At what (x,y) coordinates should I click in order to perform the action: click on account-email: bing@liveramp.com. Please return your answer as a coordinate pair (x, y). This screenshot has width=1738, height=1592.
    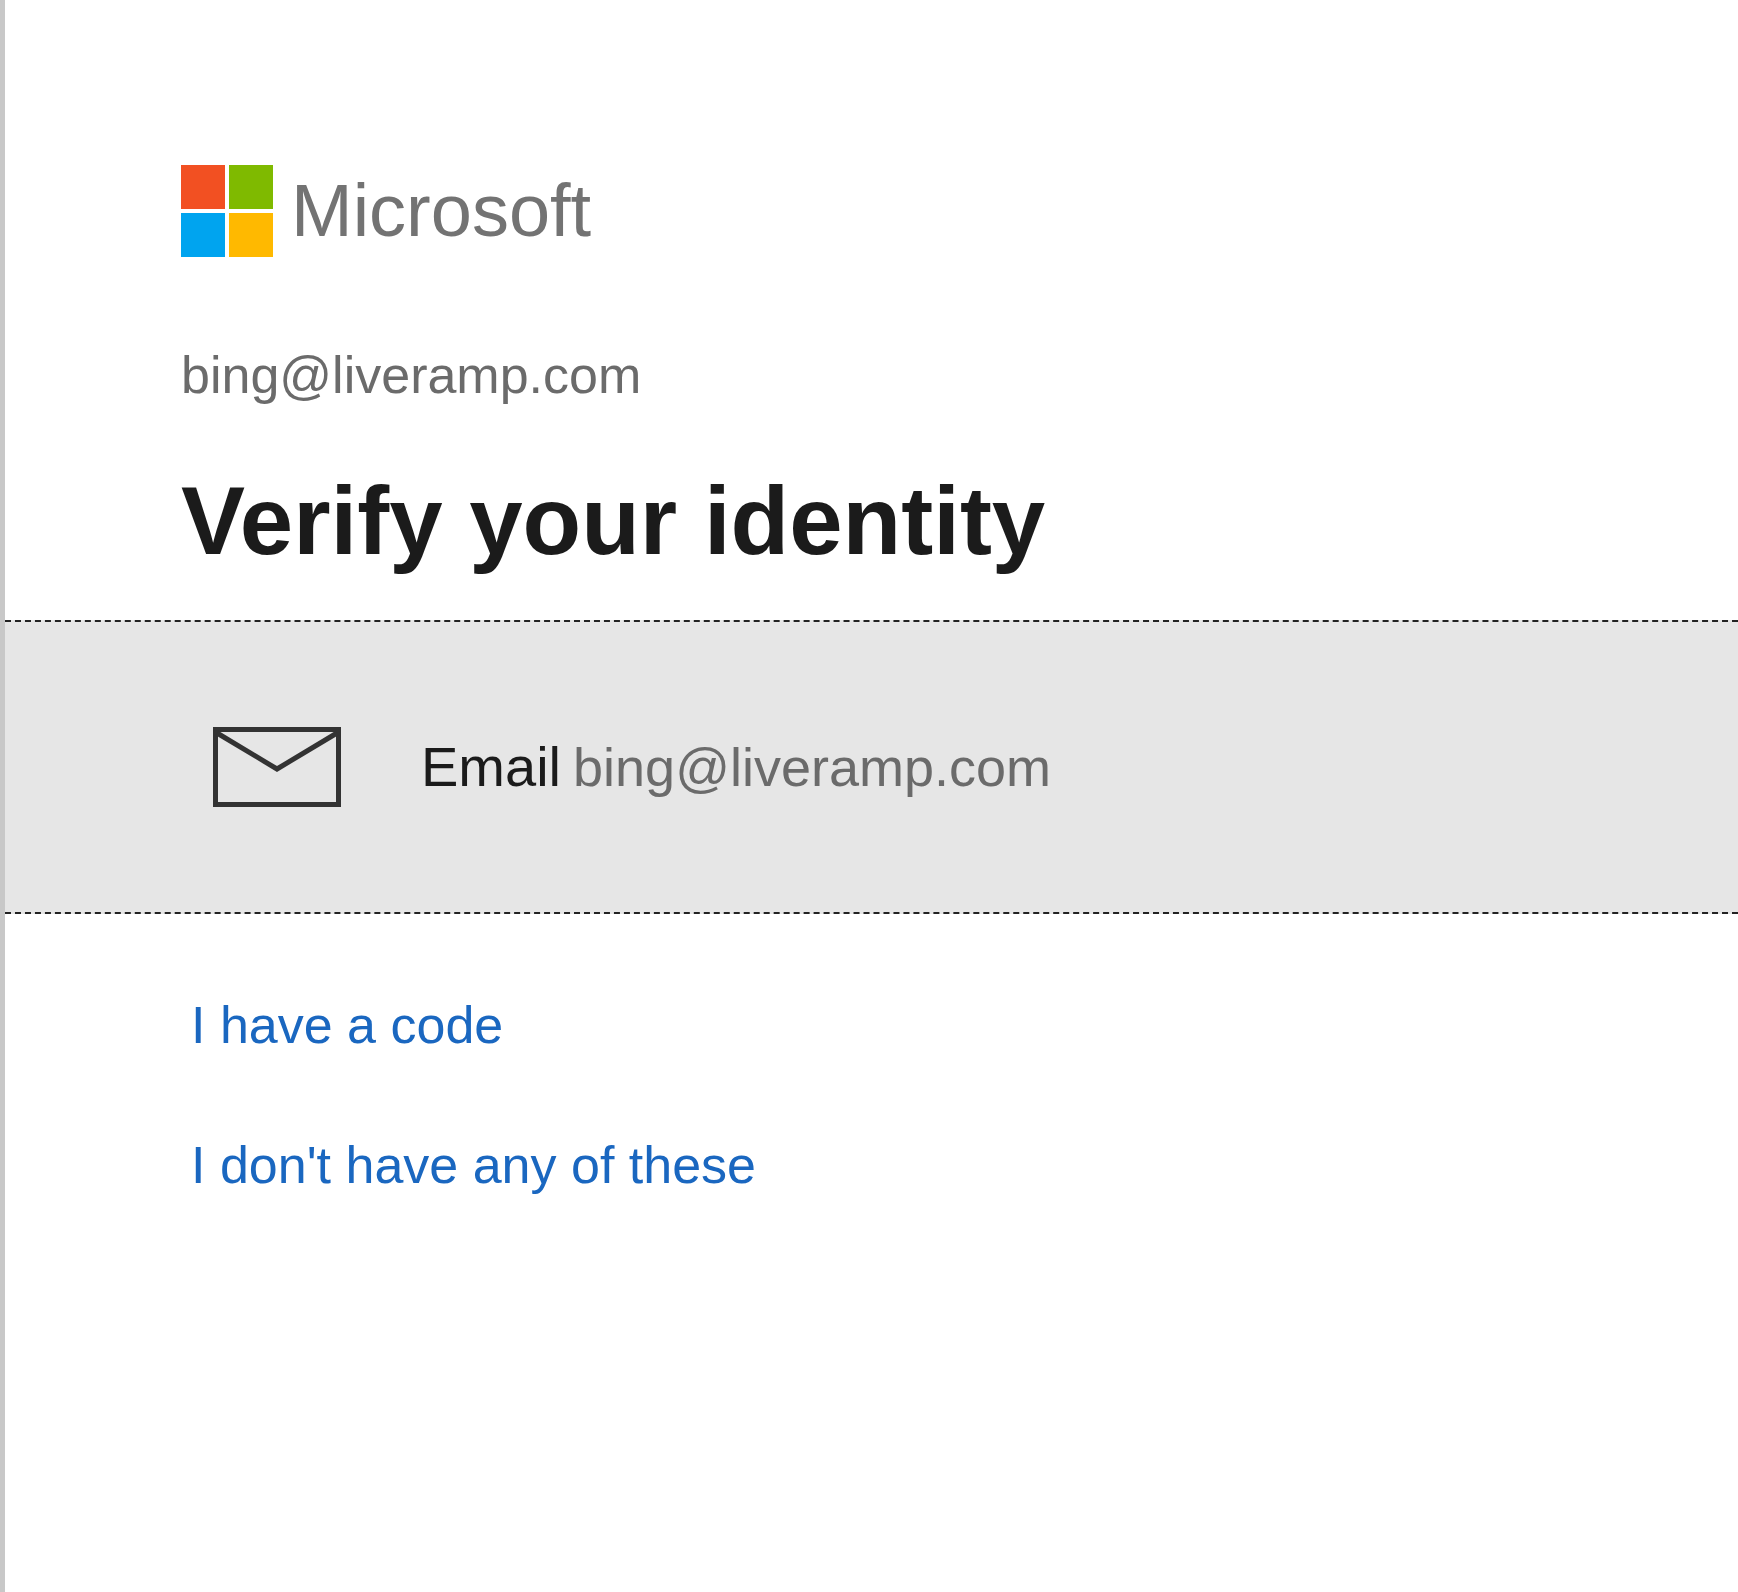
    Looking at the image, I should click on (411, 375).